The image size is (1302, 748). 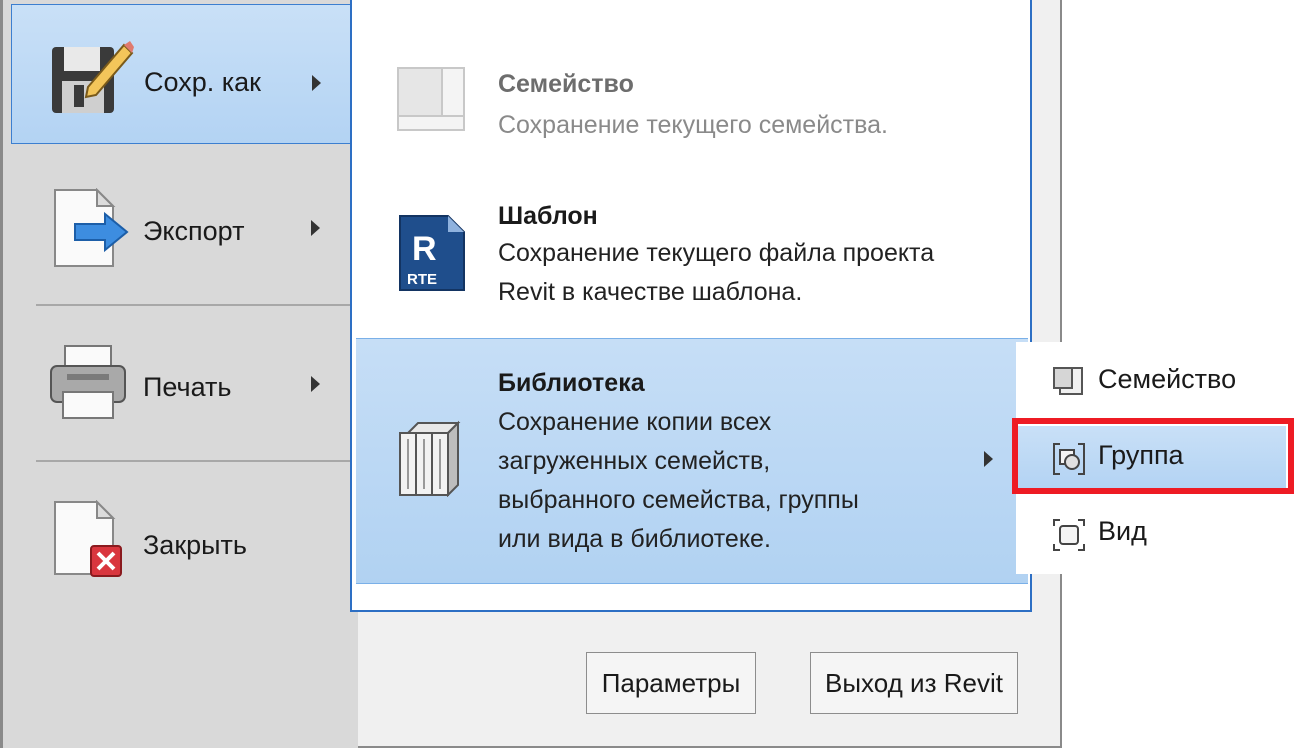 What do you see at coordinates (635, 422) in the screenshot?
I see `submenu-item-description: Сохранение копии всех` at bounding box center [635, 422].